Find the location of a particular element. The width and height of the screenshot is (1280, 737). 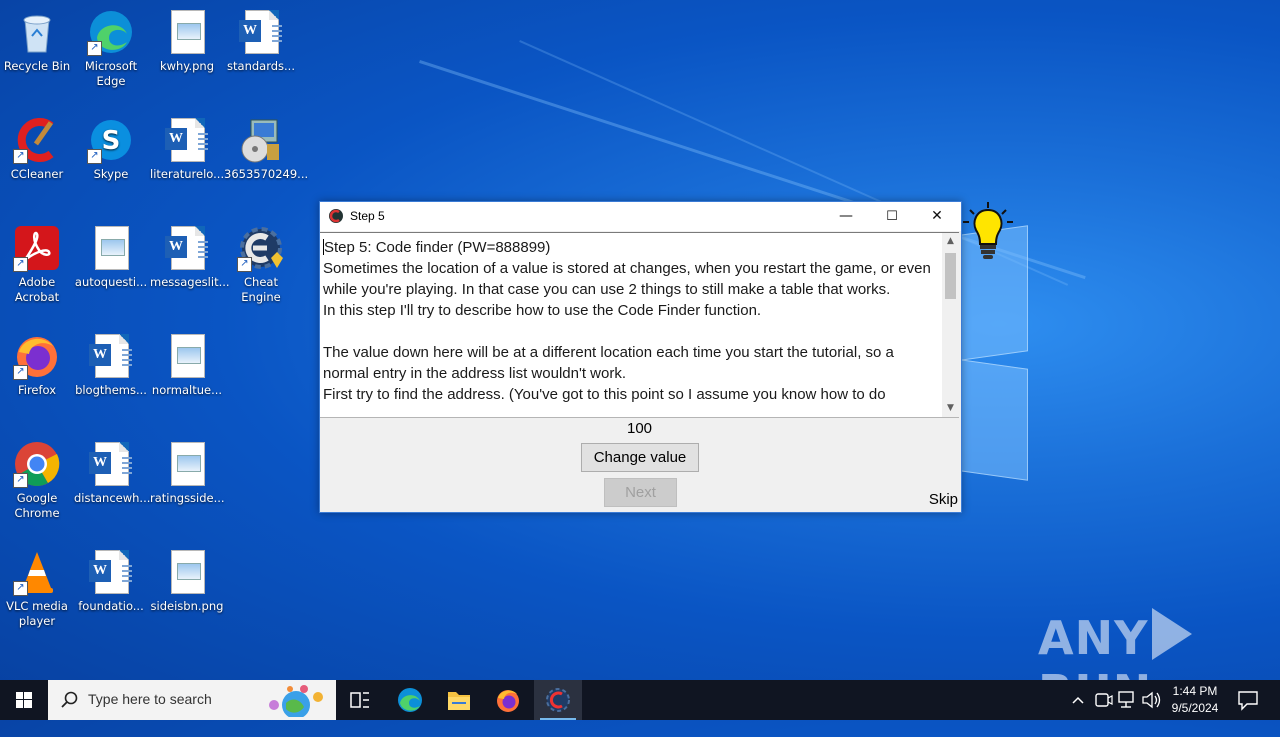

speaker-icon is located at coordinates (1151, 700).